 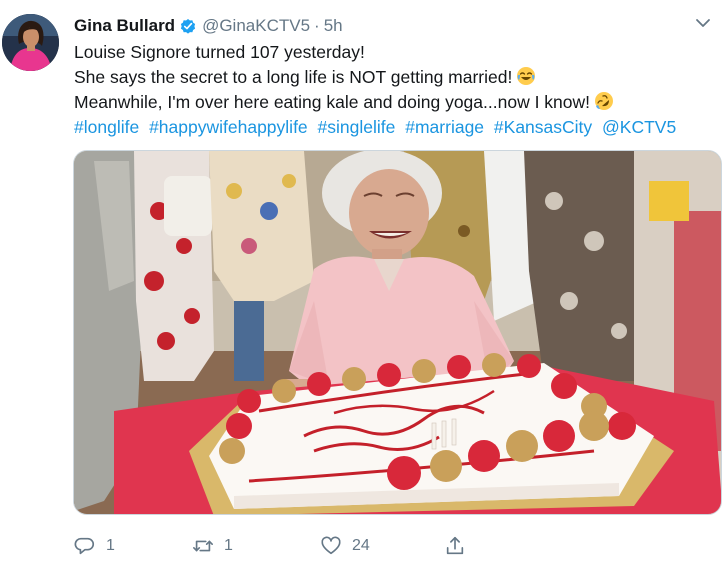 I want to click on verified-badge-icon, so click(x=188, y=26).